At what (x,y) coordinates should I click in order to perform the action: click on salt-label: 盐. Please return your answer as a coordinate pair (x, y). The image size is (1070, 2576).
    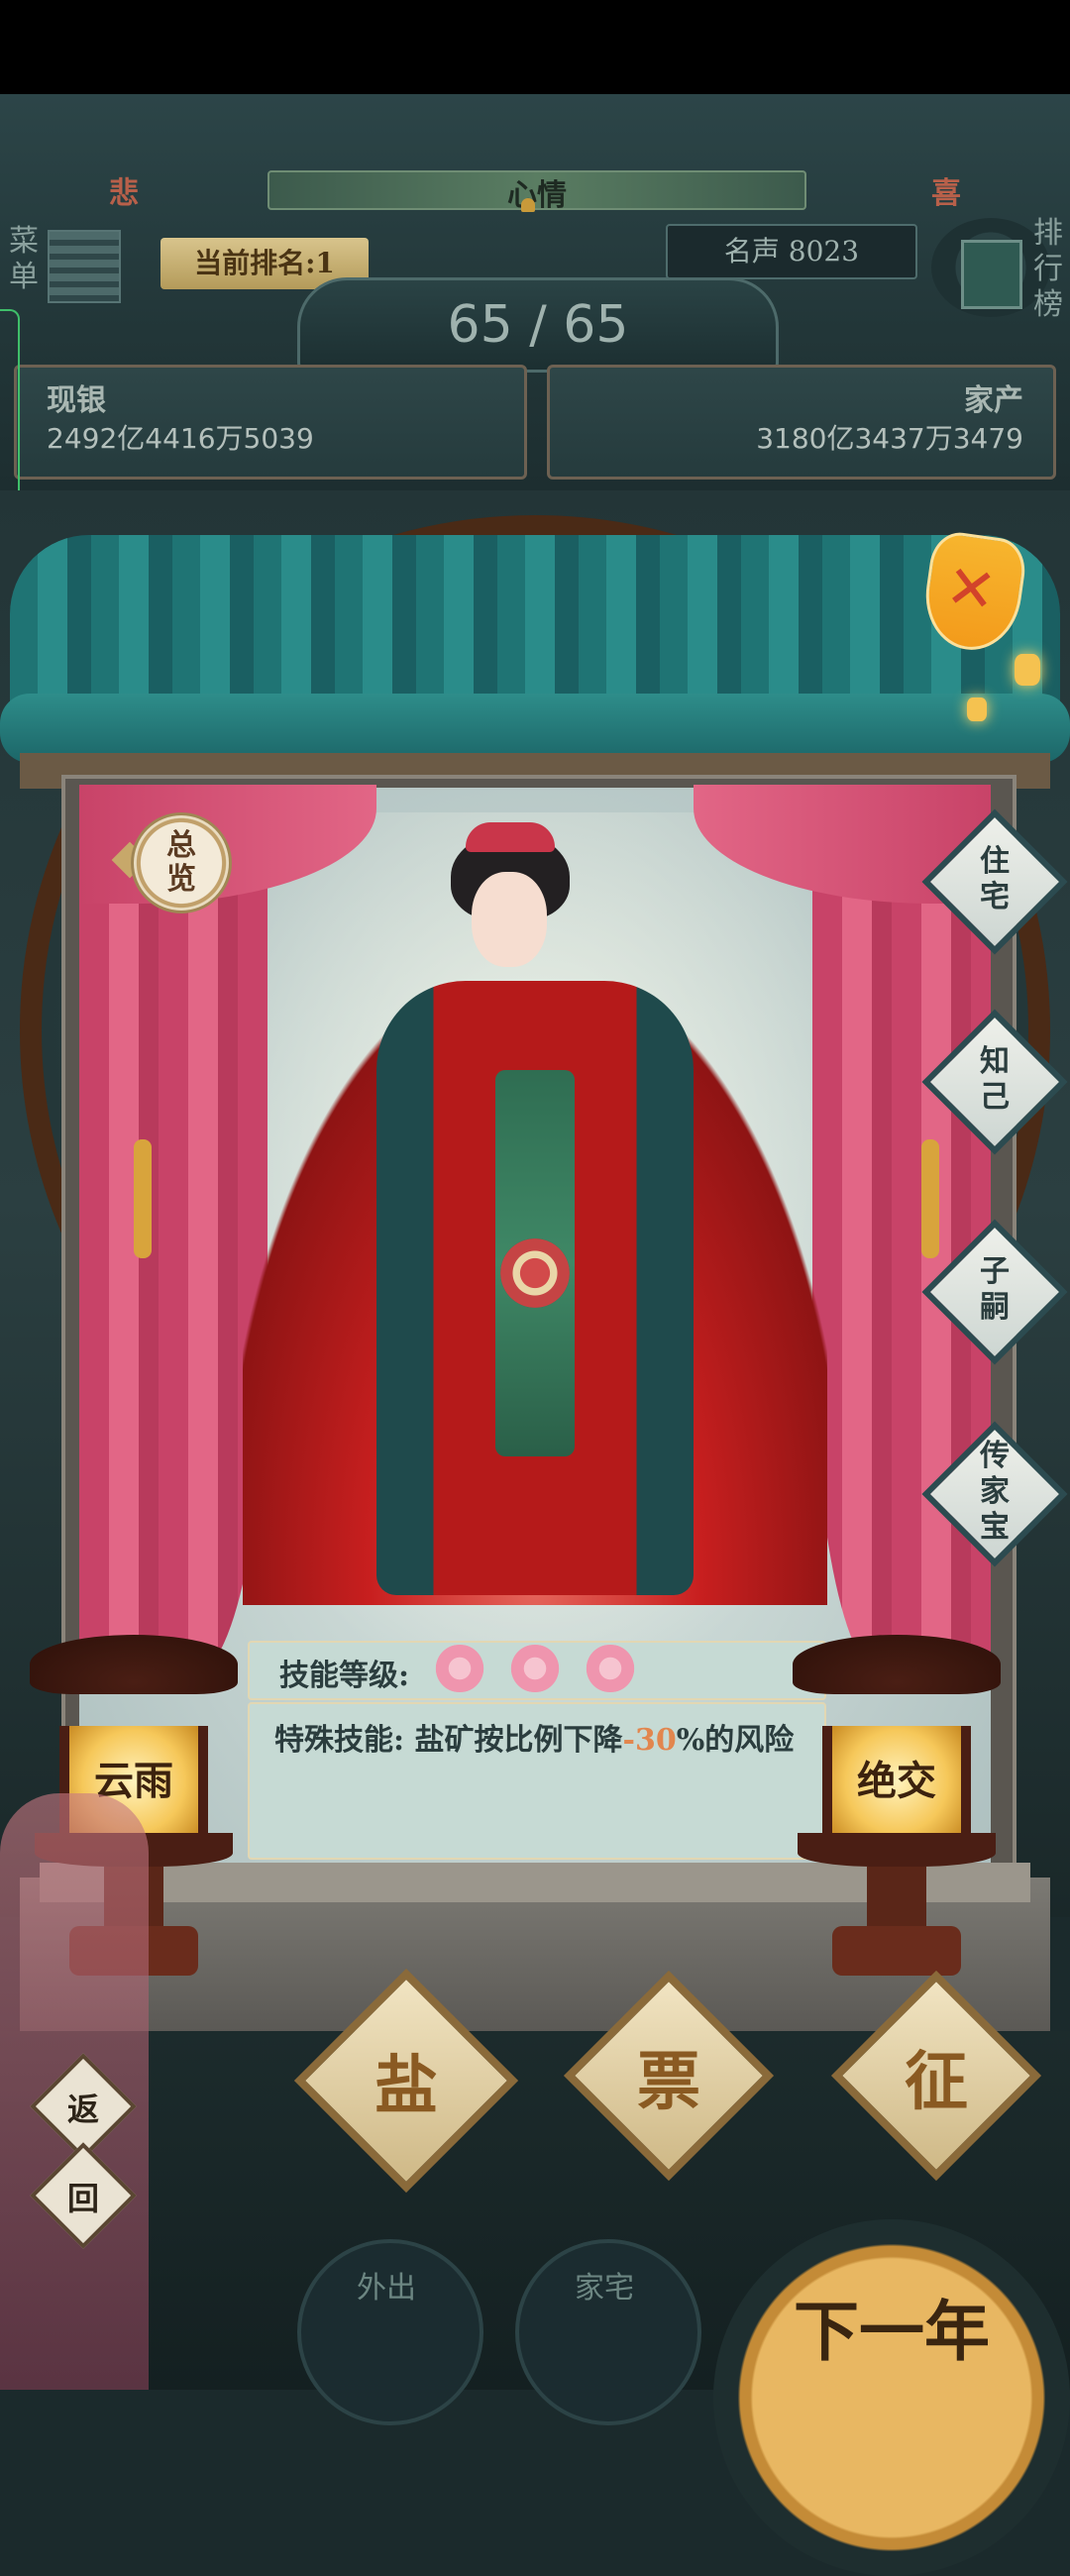
    Looking at the image, I should click on (406, 2086).